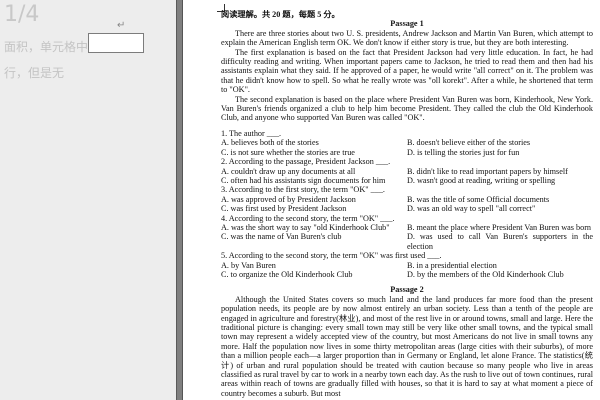 This screenshot has height=400, width=600. I want to click on page-fragment-number: 1/4, so click(22, 14).